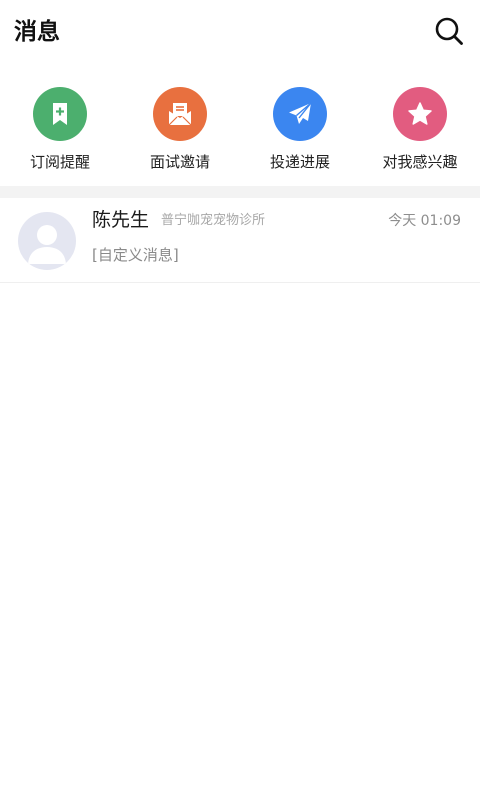  Describe the element at coordinates (121, 220) in the screenshot. I see `contact-name: 陈先生` at that location.